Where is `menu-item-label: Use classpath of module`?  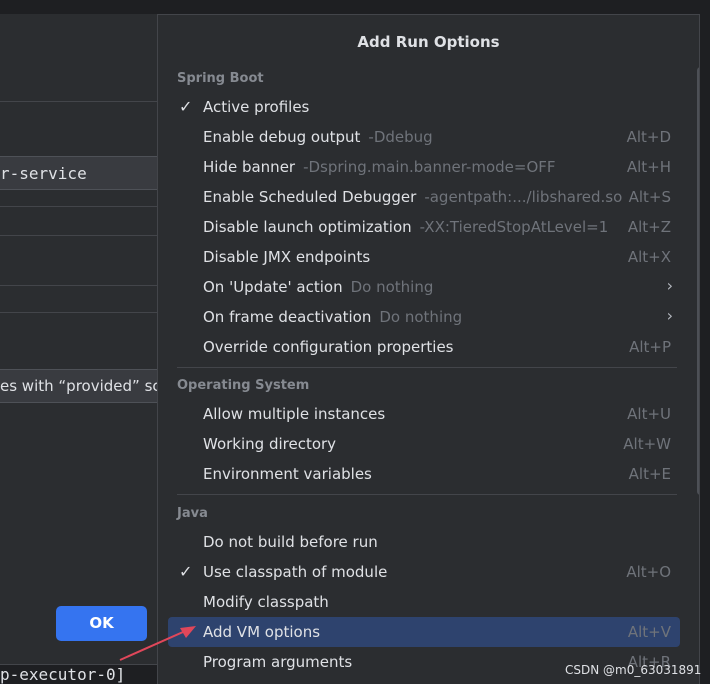 menu-item-label: Use classpath of module is located at coordinates (295, 572).